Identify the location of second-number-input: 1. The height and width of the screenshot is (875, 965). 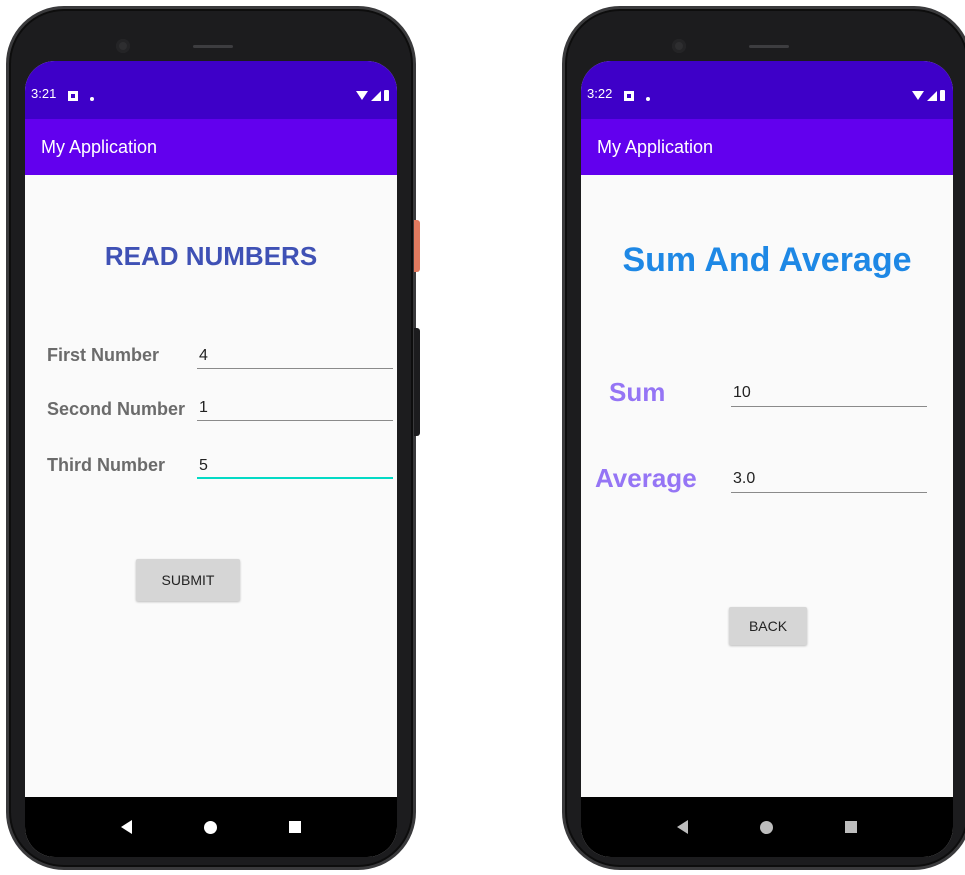
(295, 409).